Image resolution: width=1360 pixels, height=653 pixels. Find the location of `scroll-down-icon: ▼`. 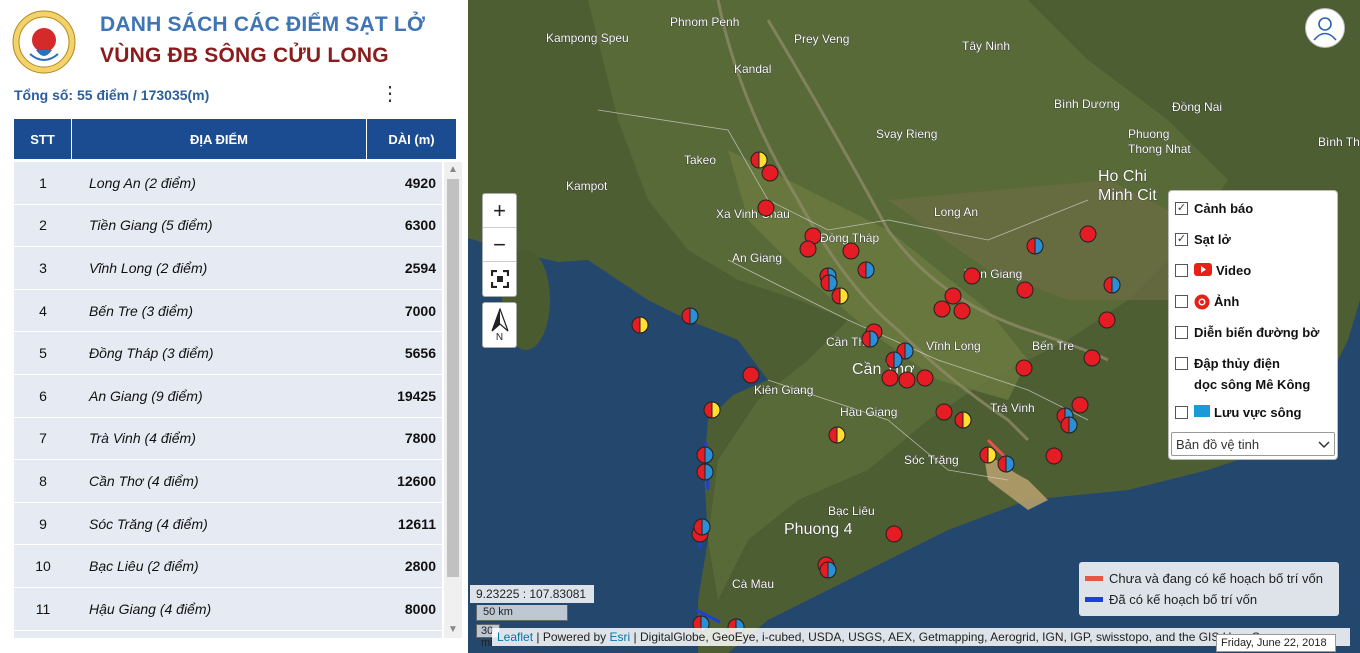

scroll-down-icon: ▼ is located at coordinates (453, 630).